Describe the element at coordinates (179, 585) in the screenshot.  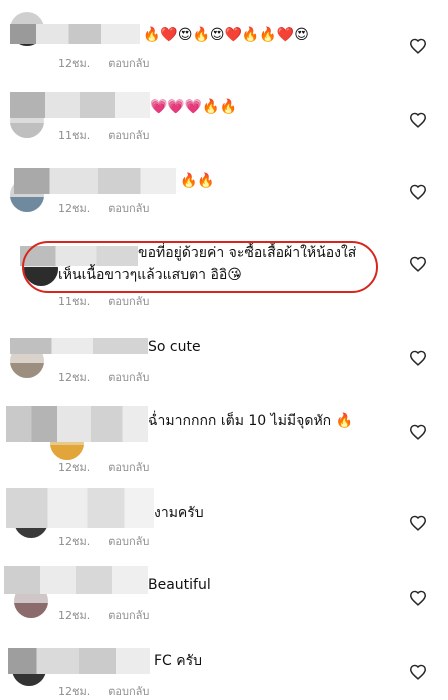
I see `comment-text: Beautiful` at that location.